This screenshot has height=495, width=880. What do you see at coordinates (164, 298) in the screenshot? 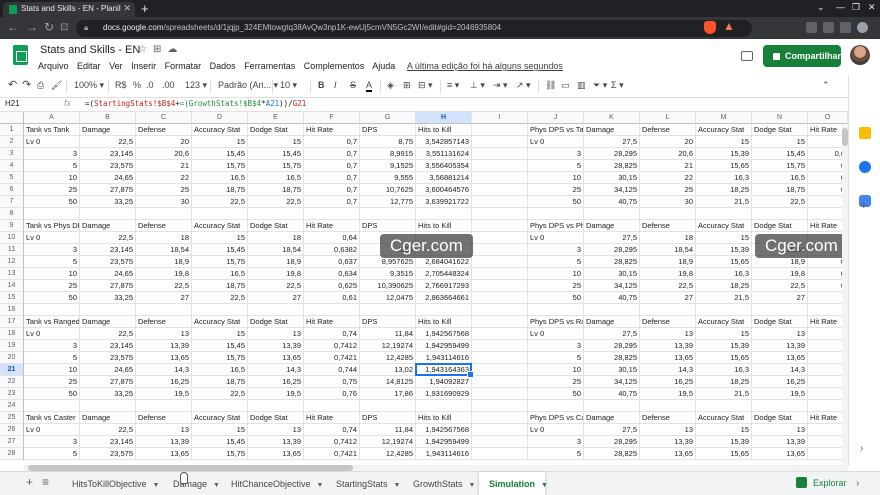
I see `cell-c15: 27` at bounding box center [164, 298].